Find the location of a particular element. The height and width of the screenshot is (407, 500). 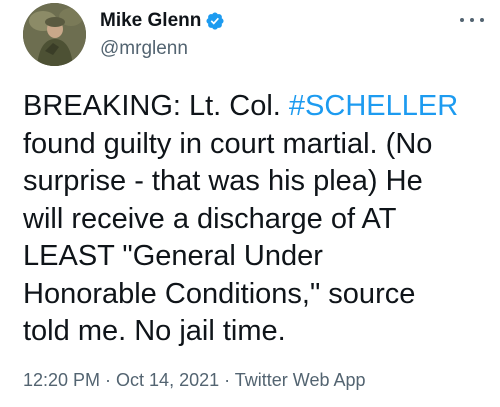

avatar is located at coordinates (54, 34).